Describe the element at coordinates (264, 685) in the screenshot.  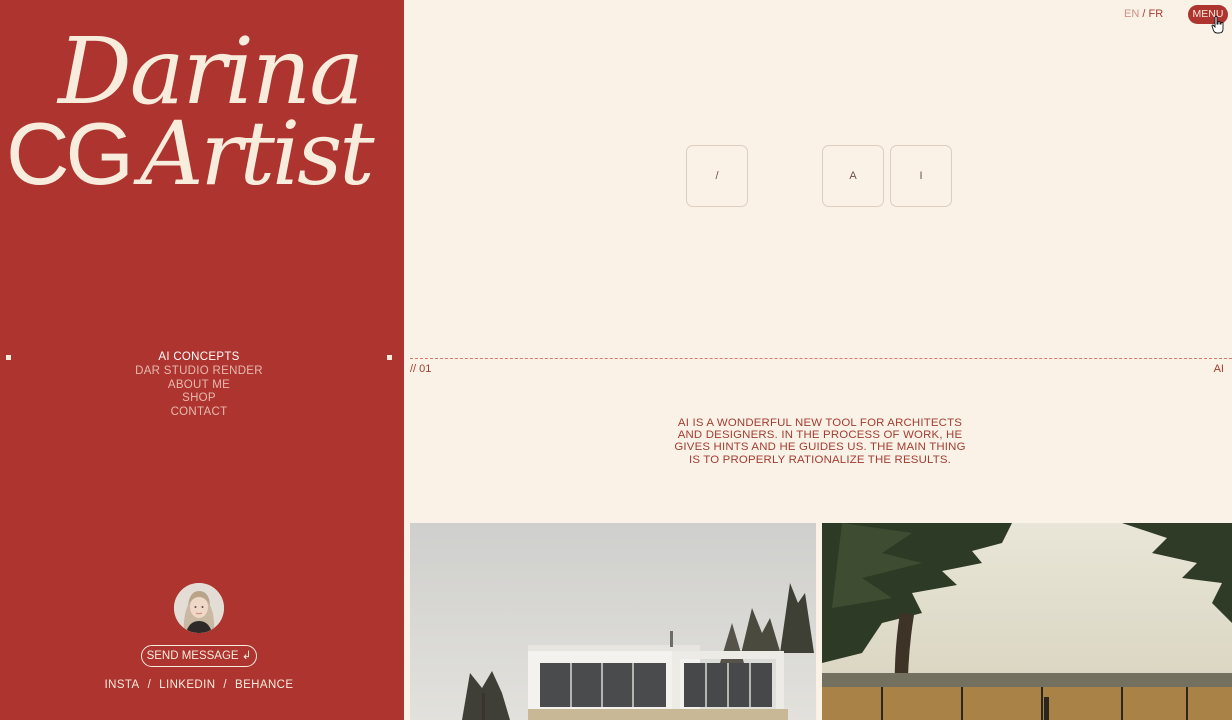
I see `social-link-behance: BEHANCE` at that location.